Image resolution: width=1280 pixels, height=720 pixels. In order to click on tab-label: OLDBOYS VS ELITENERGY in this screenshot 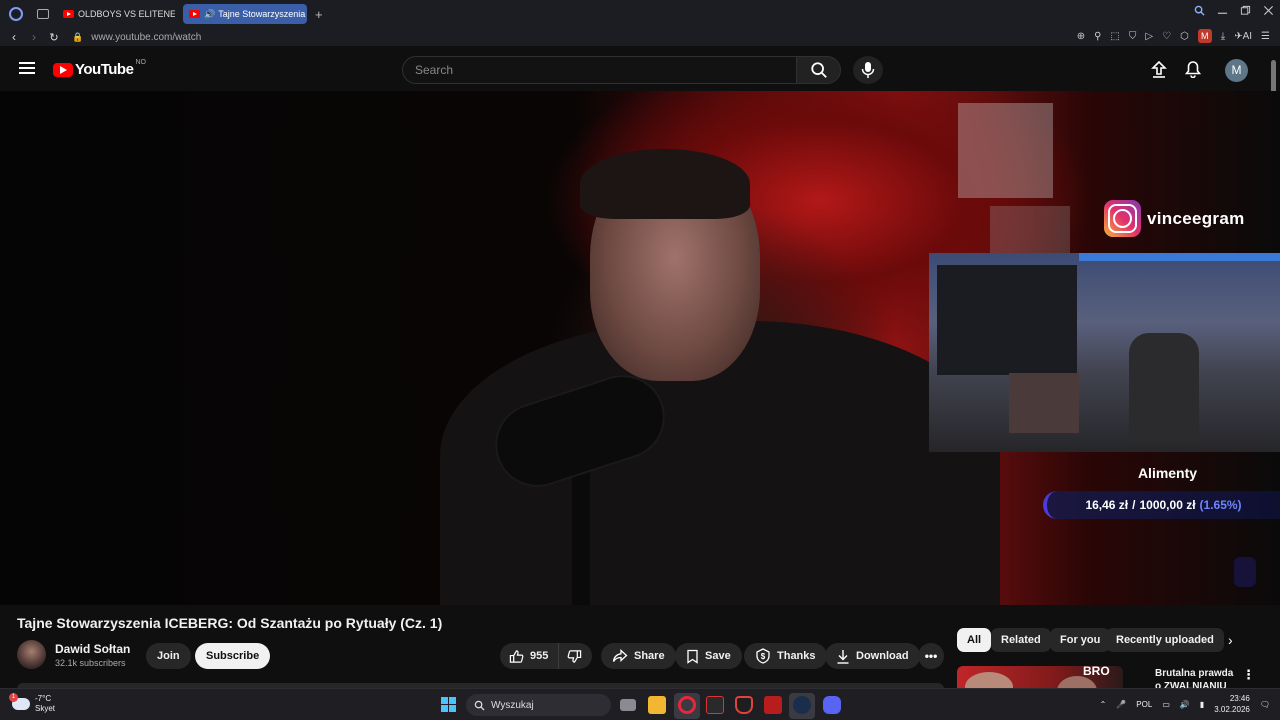, I will do `click(126, 14)`.